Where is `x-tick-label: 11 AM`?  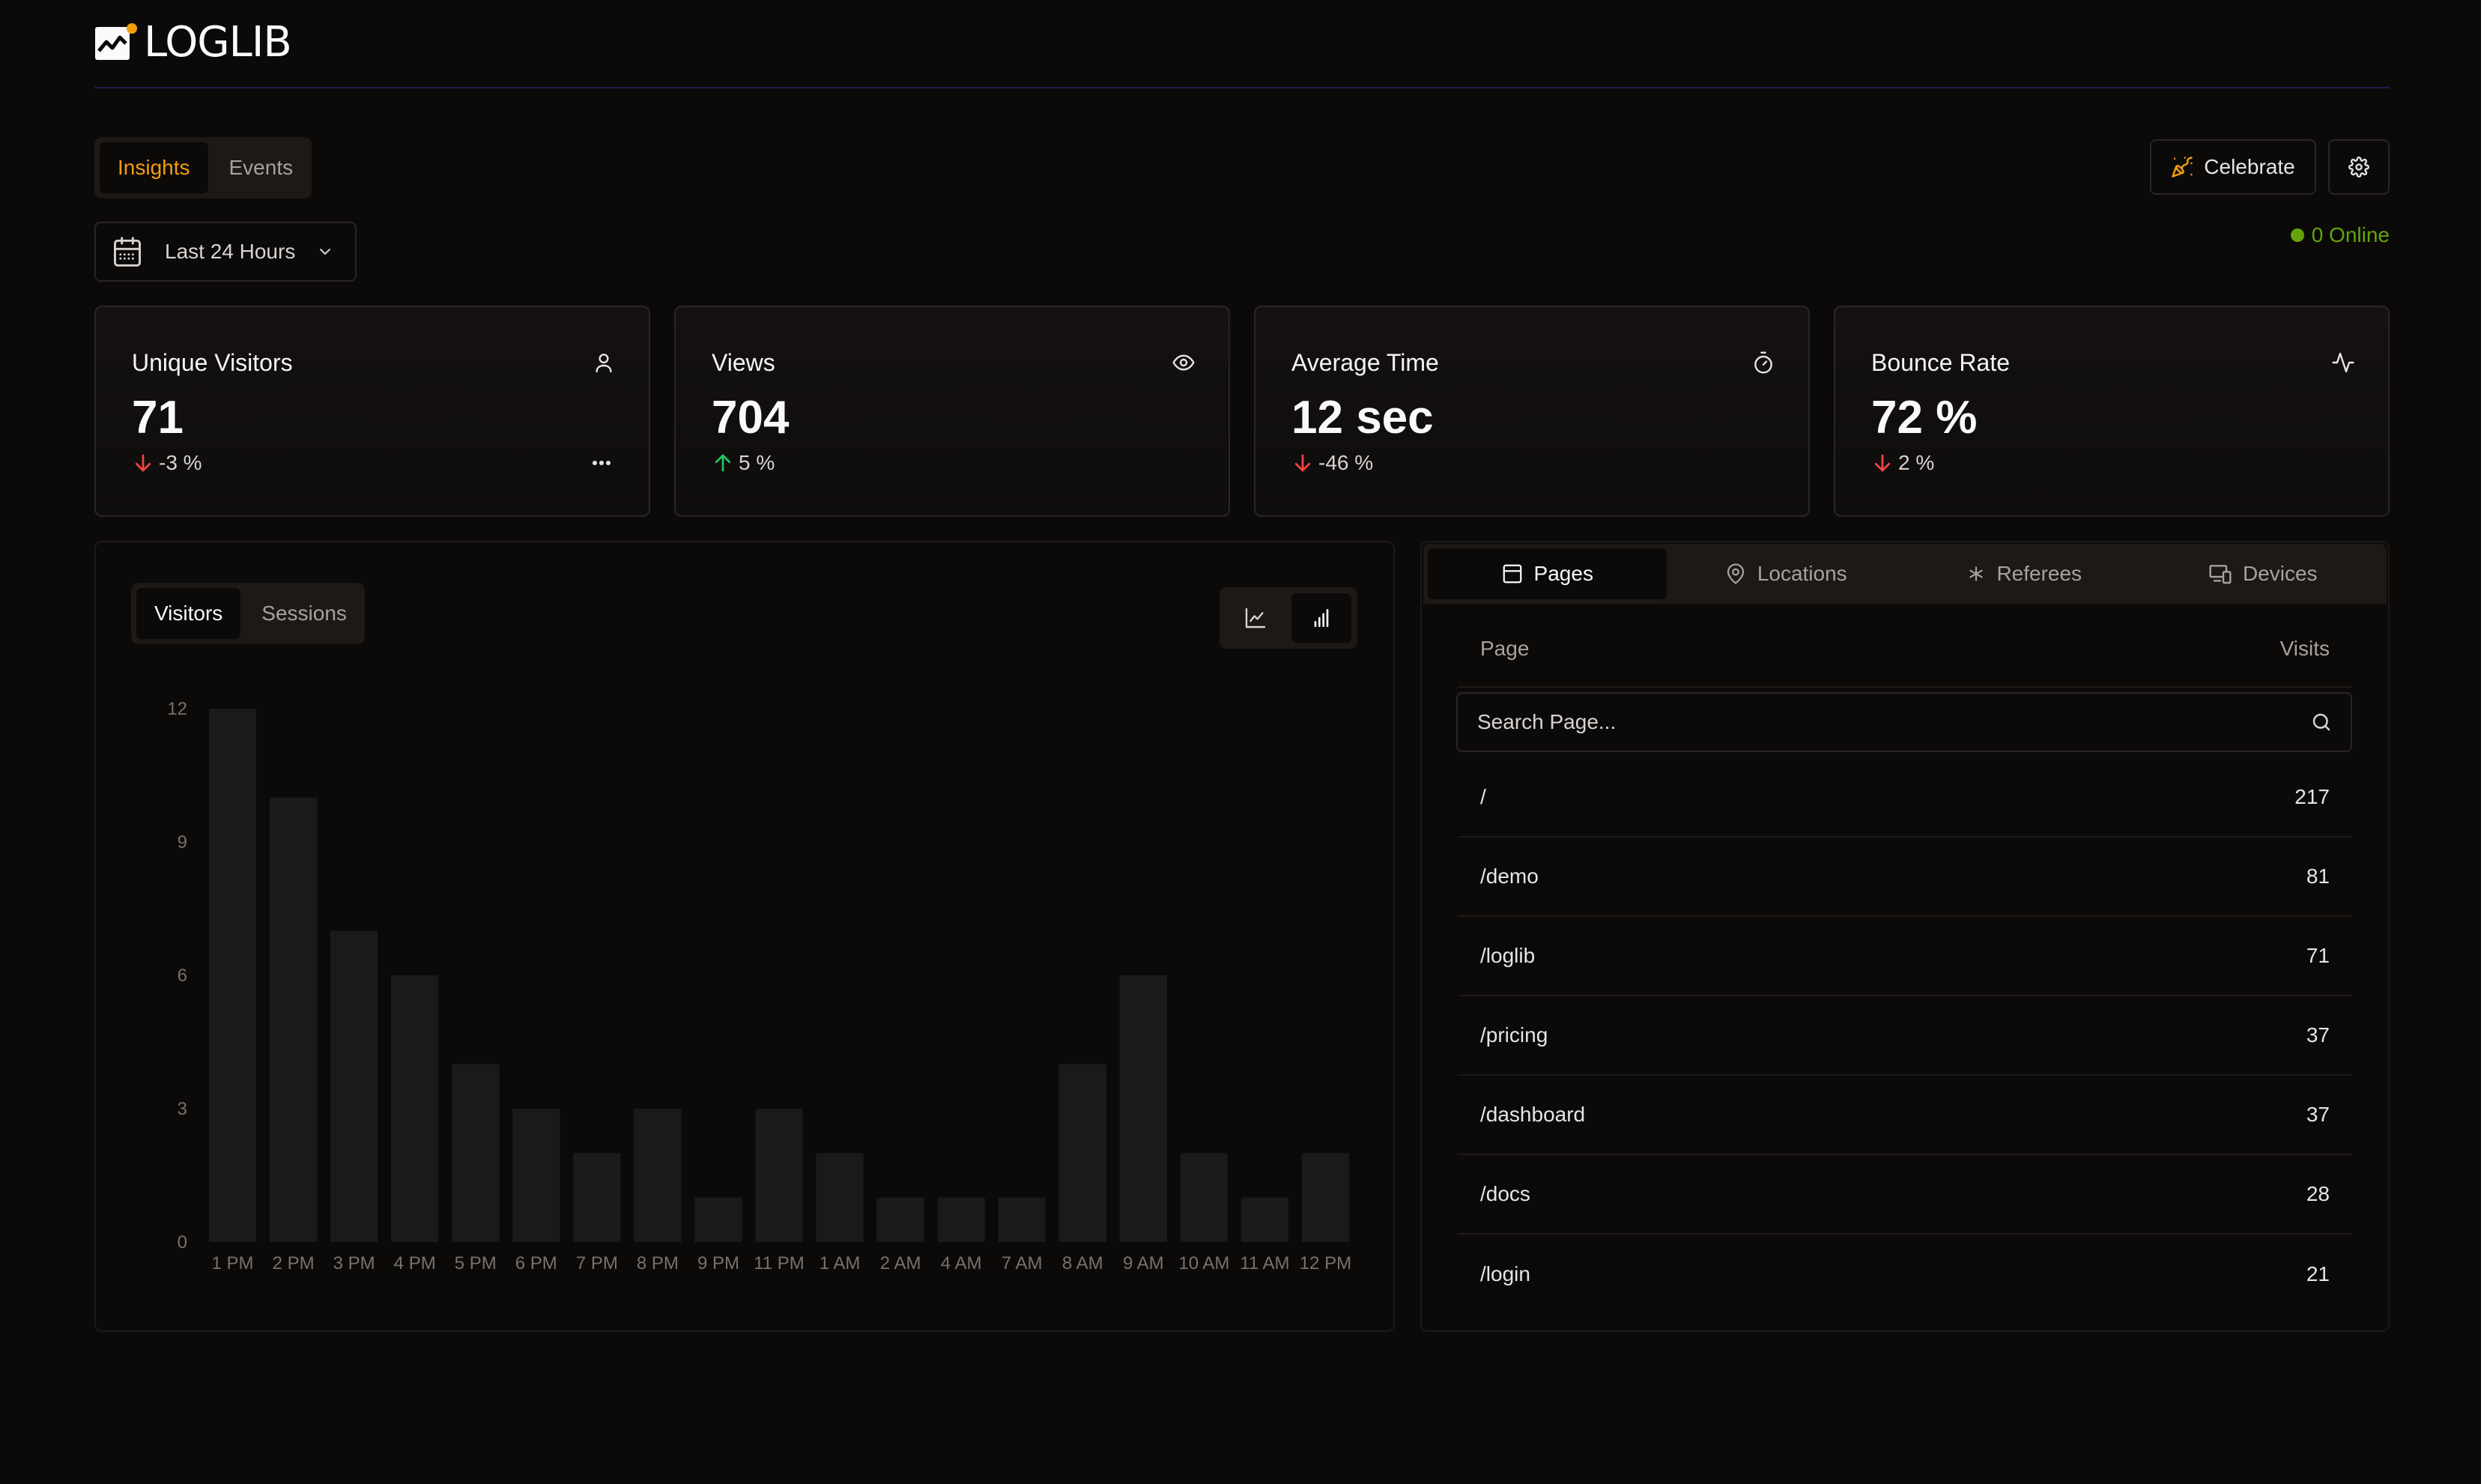 x-tick-label: 11 AM is located at coordinates (1265, 1263).